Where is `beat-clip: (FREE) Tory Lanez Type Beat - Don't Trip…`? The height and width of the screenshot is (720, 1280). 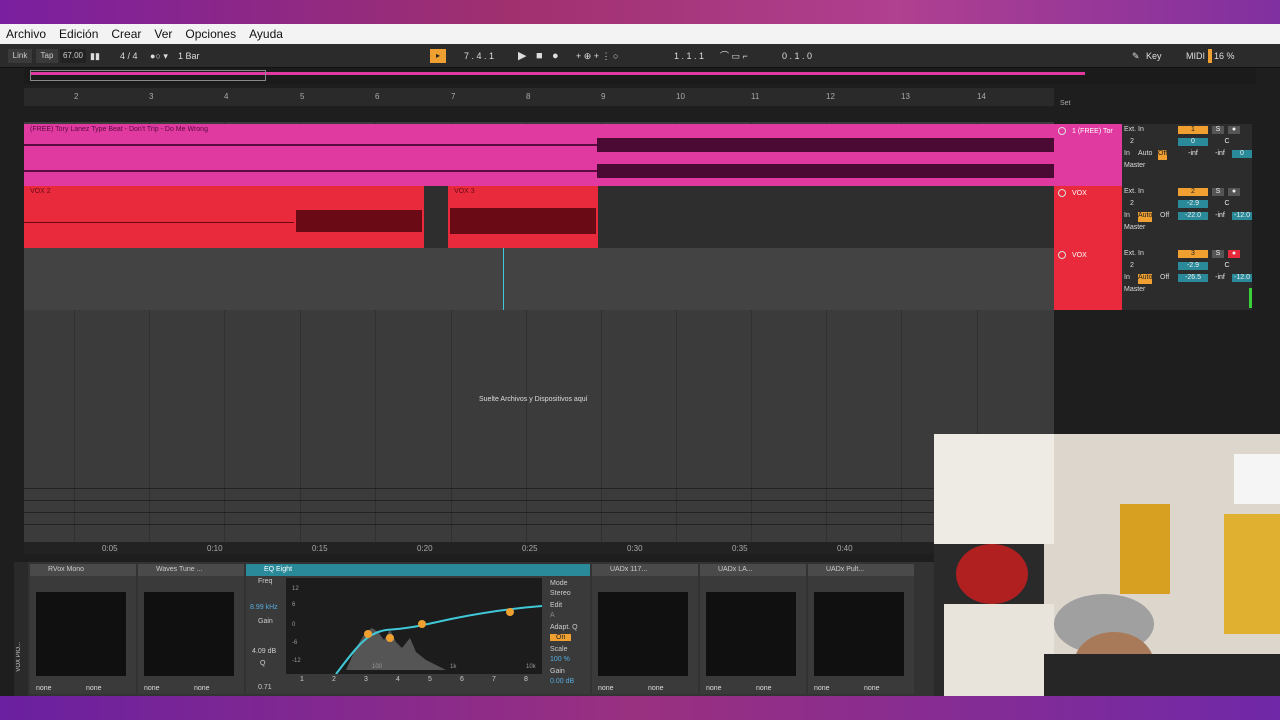
beat-clip: (FREE) Tory Lanez Type Beat - Don't Trip… is located at coordinates (539, 155).